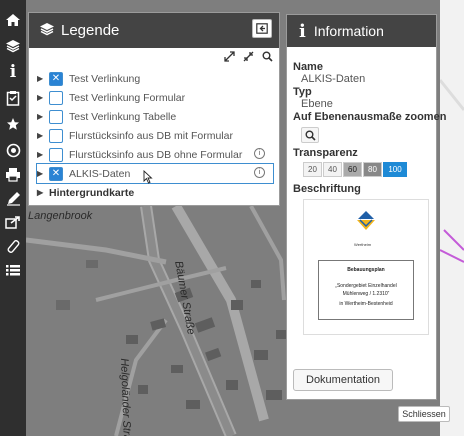 The image size is (464, 436). I want to click on collapse-icon, so click(262, 28).